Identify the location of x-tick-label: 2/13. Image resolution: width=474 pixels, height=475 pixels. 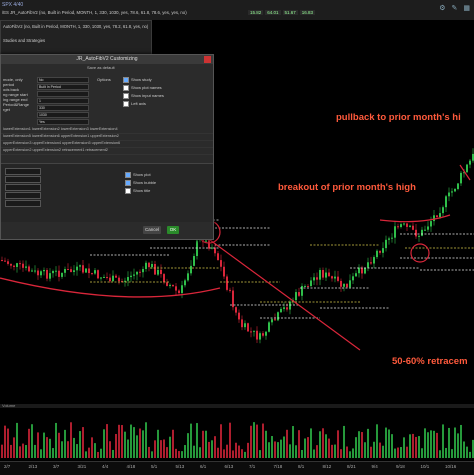
(33, 466).